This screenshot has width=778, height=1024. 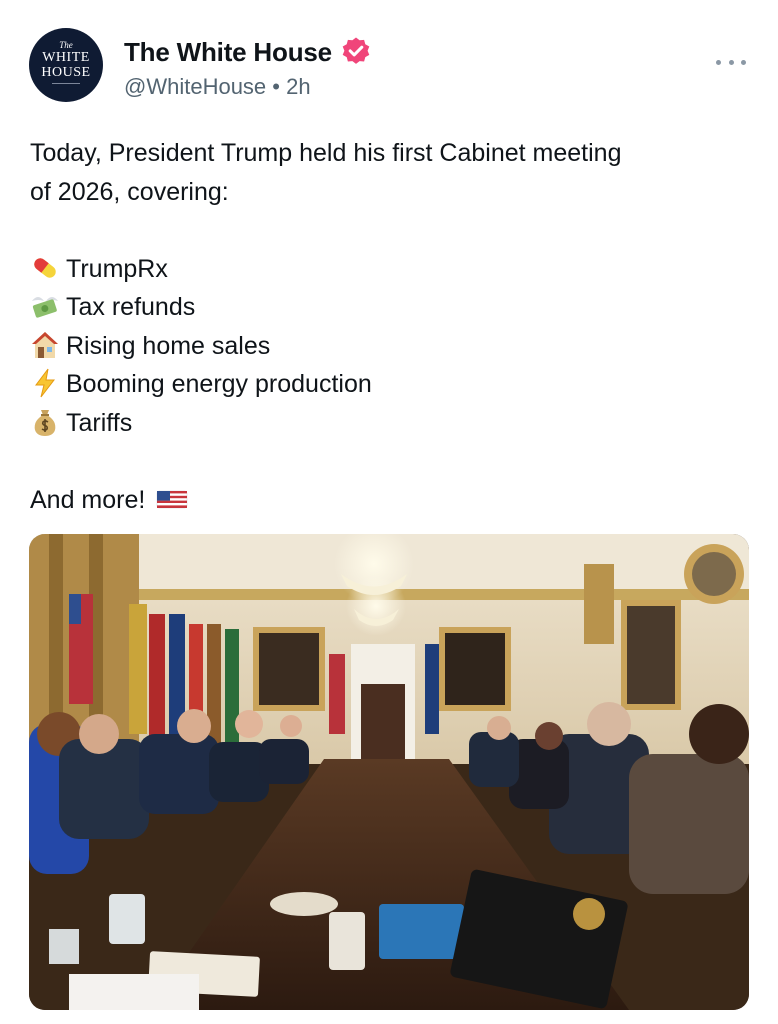 What do you see at coordinates (45, 422) in the screenshot?
I see `money-bag-emoji-icon` at bounding box center [45, 422].